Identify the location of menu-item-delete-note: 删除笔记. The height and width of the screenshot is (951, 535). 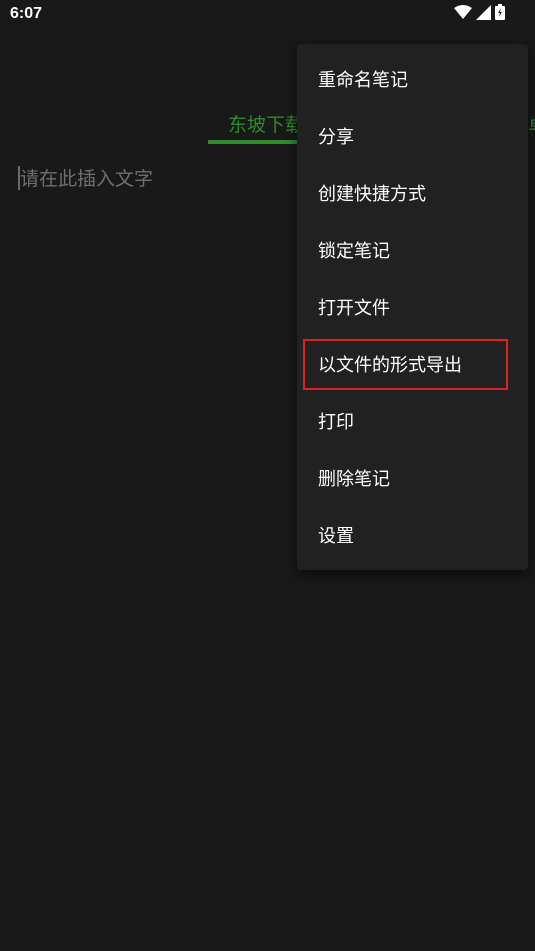
(412, 475).